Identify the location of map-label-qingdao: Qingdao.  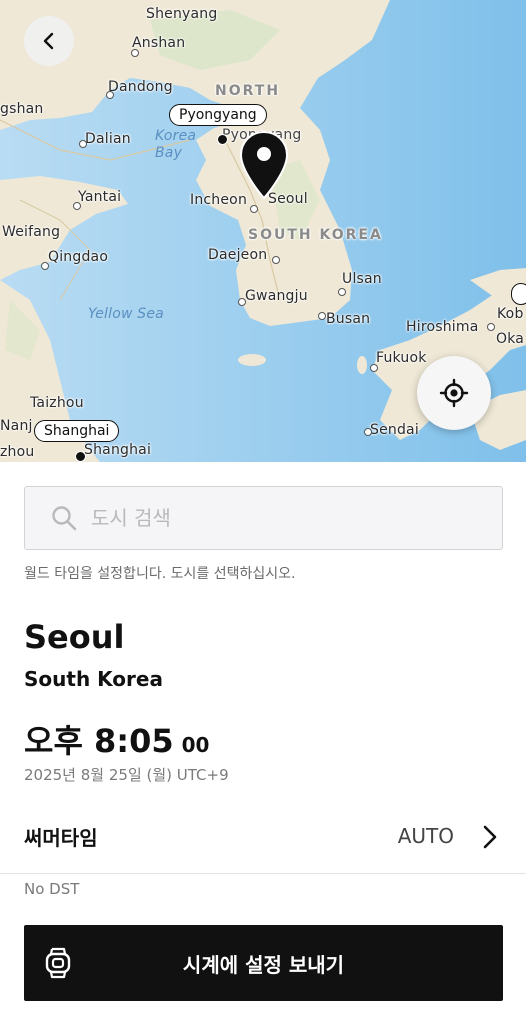
(78, 257).